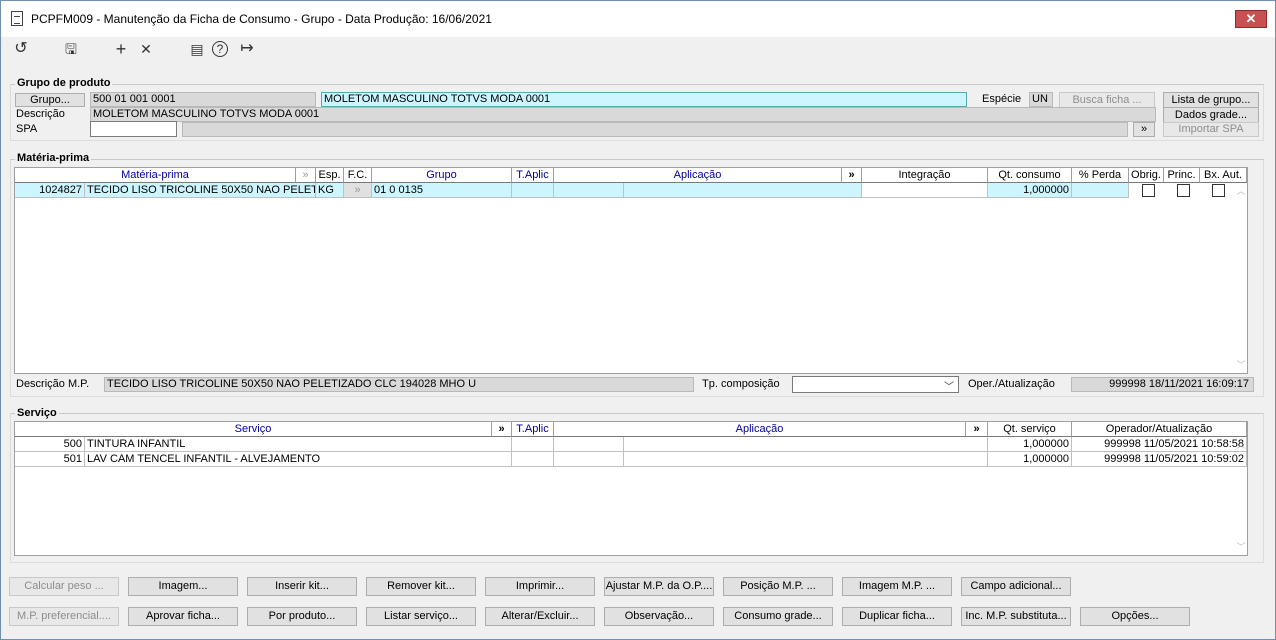  I want to click on col-bx-aut: Bx. Aut., so click(1223, 175).